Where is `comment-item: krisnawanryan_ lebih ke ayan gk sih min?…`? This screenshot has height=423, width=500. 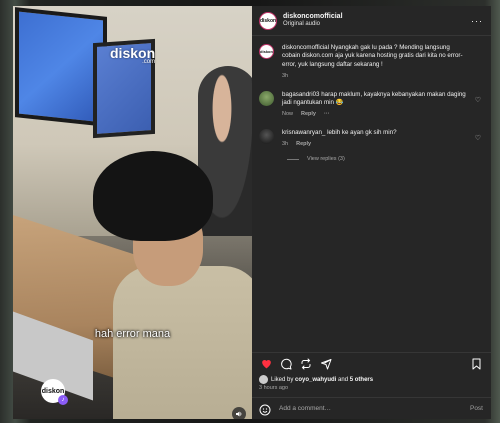
comment-item: krisnawanryan_ lebih ke ayan gk sih min?… is located at coordinates (371, 138).